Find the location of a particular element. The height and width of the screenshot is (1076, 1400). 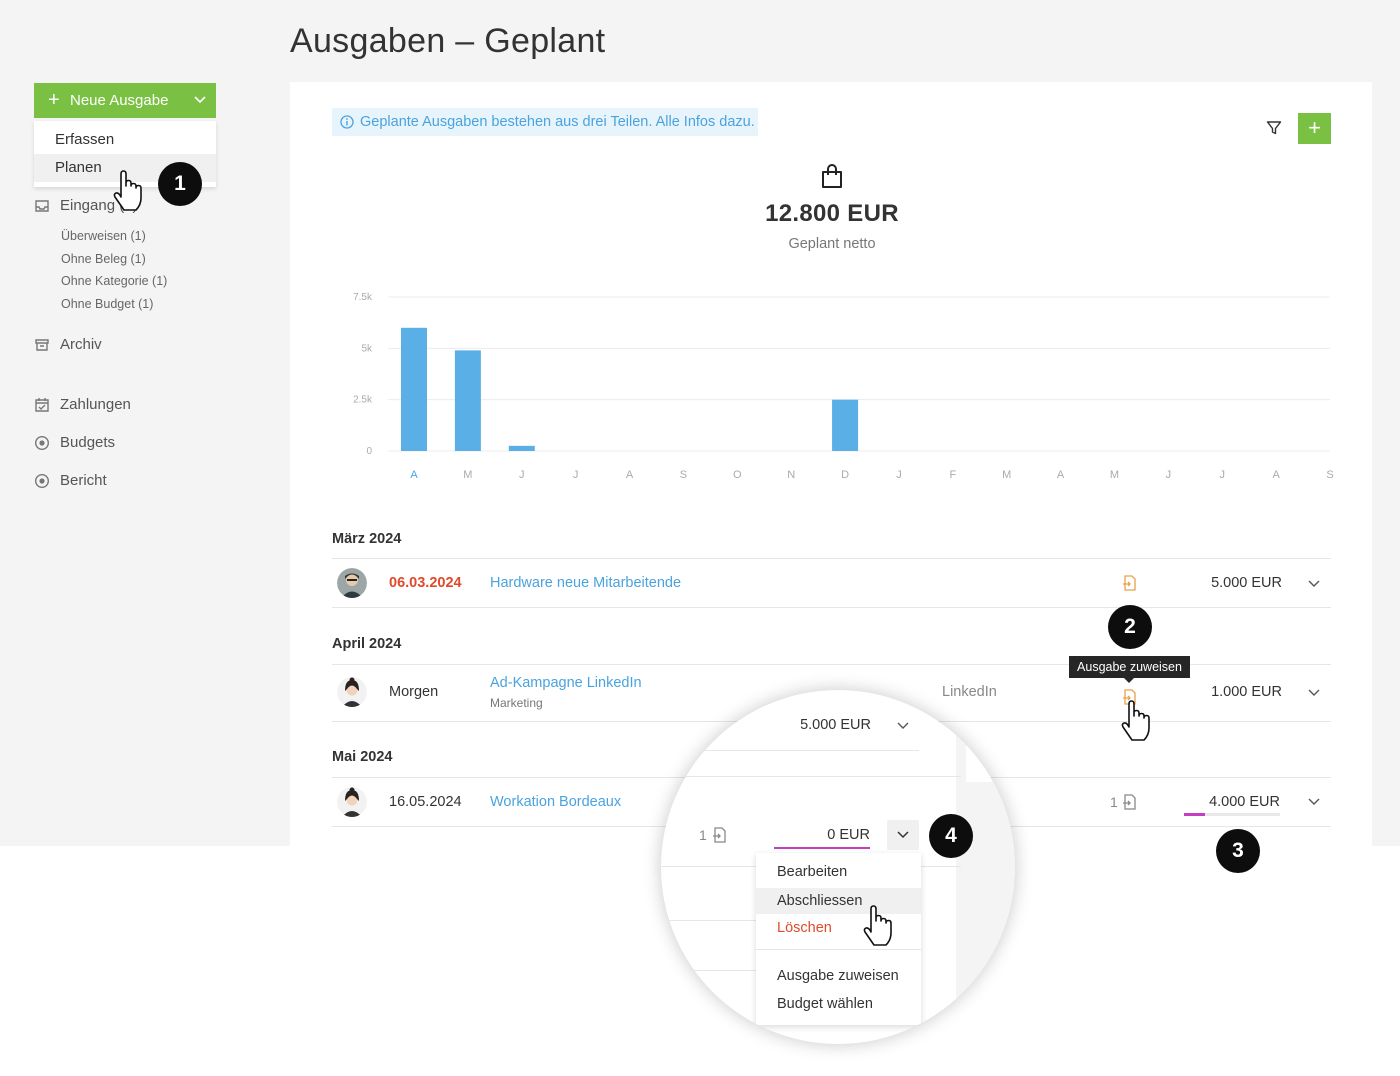

sidebar-subitem-ohne-beleg: Ohne Beleg (1) is located at coordinates (103, 259).